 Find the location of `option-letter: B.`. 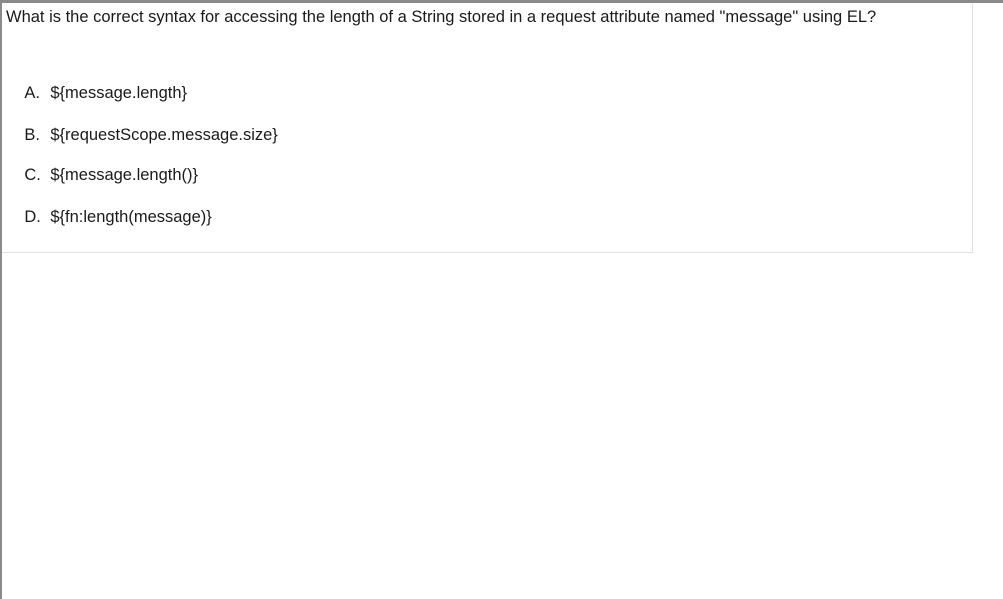

option-letter: B. is located at coordinates (32, 135).